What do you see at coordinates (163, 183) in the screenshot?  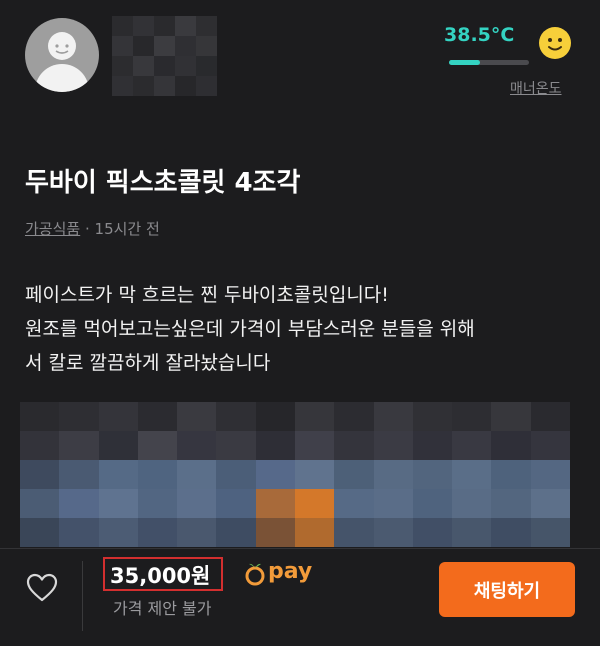 I see `listing-title: 두바이 픽스초콜릿 4조각` at bounding box center [163, 183].